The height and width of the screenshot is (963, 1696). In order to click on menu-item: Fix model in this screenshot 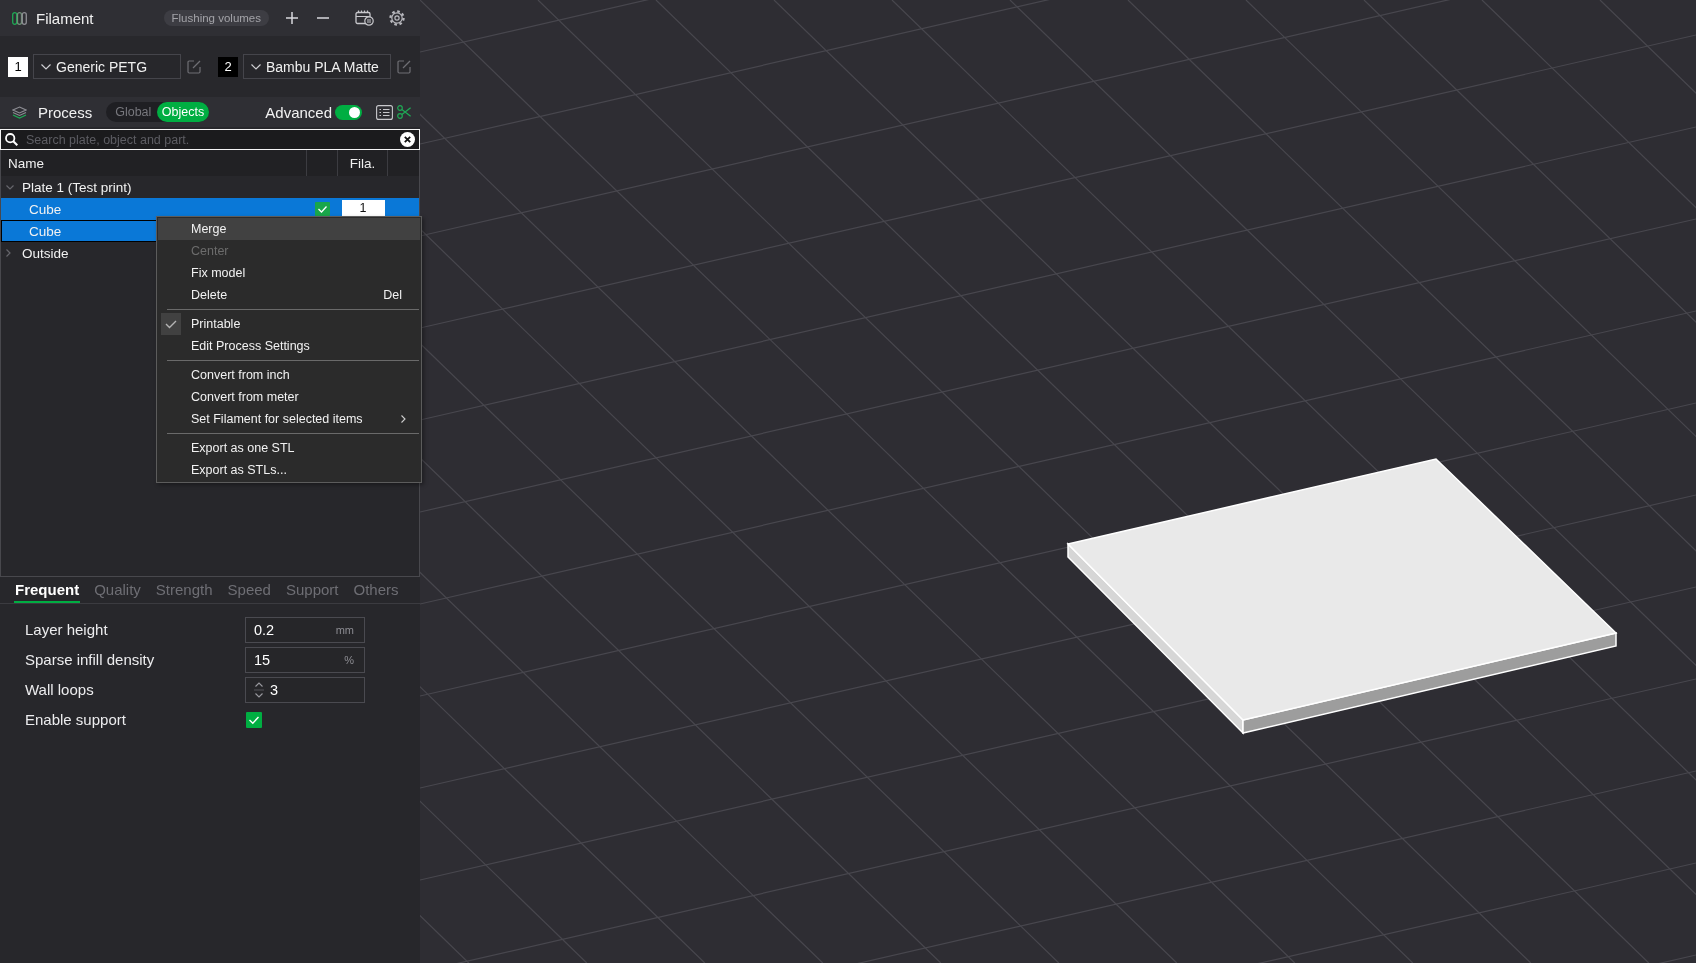, I will do `click(289, 273)`.